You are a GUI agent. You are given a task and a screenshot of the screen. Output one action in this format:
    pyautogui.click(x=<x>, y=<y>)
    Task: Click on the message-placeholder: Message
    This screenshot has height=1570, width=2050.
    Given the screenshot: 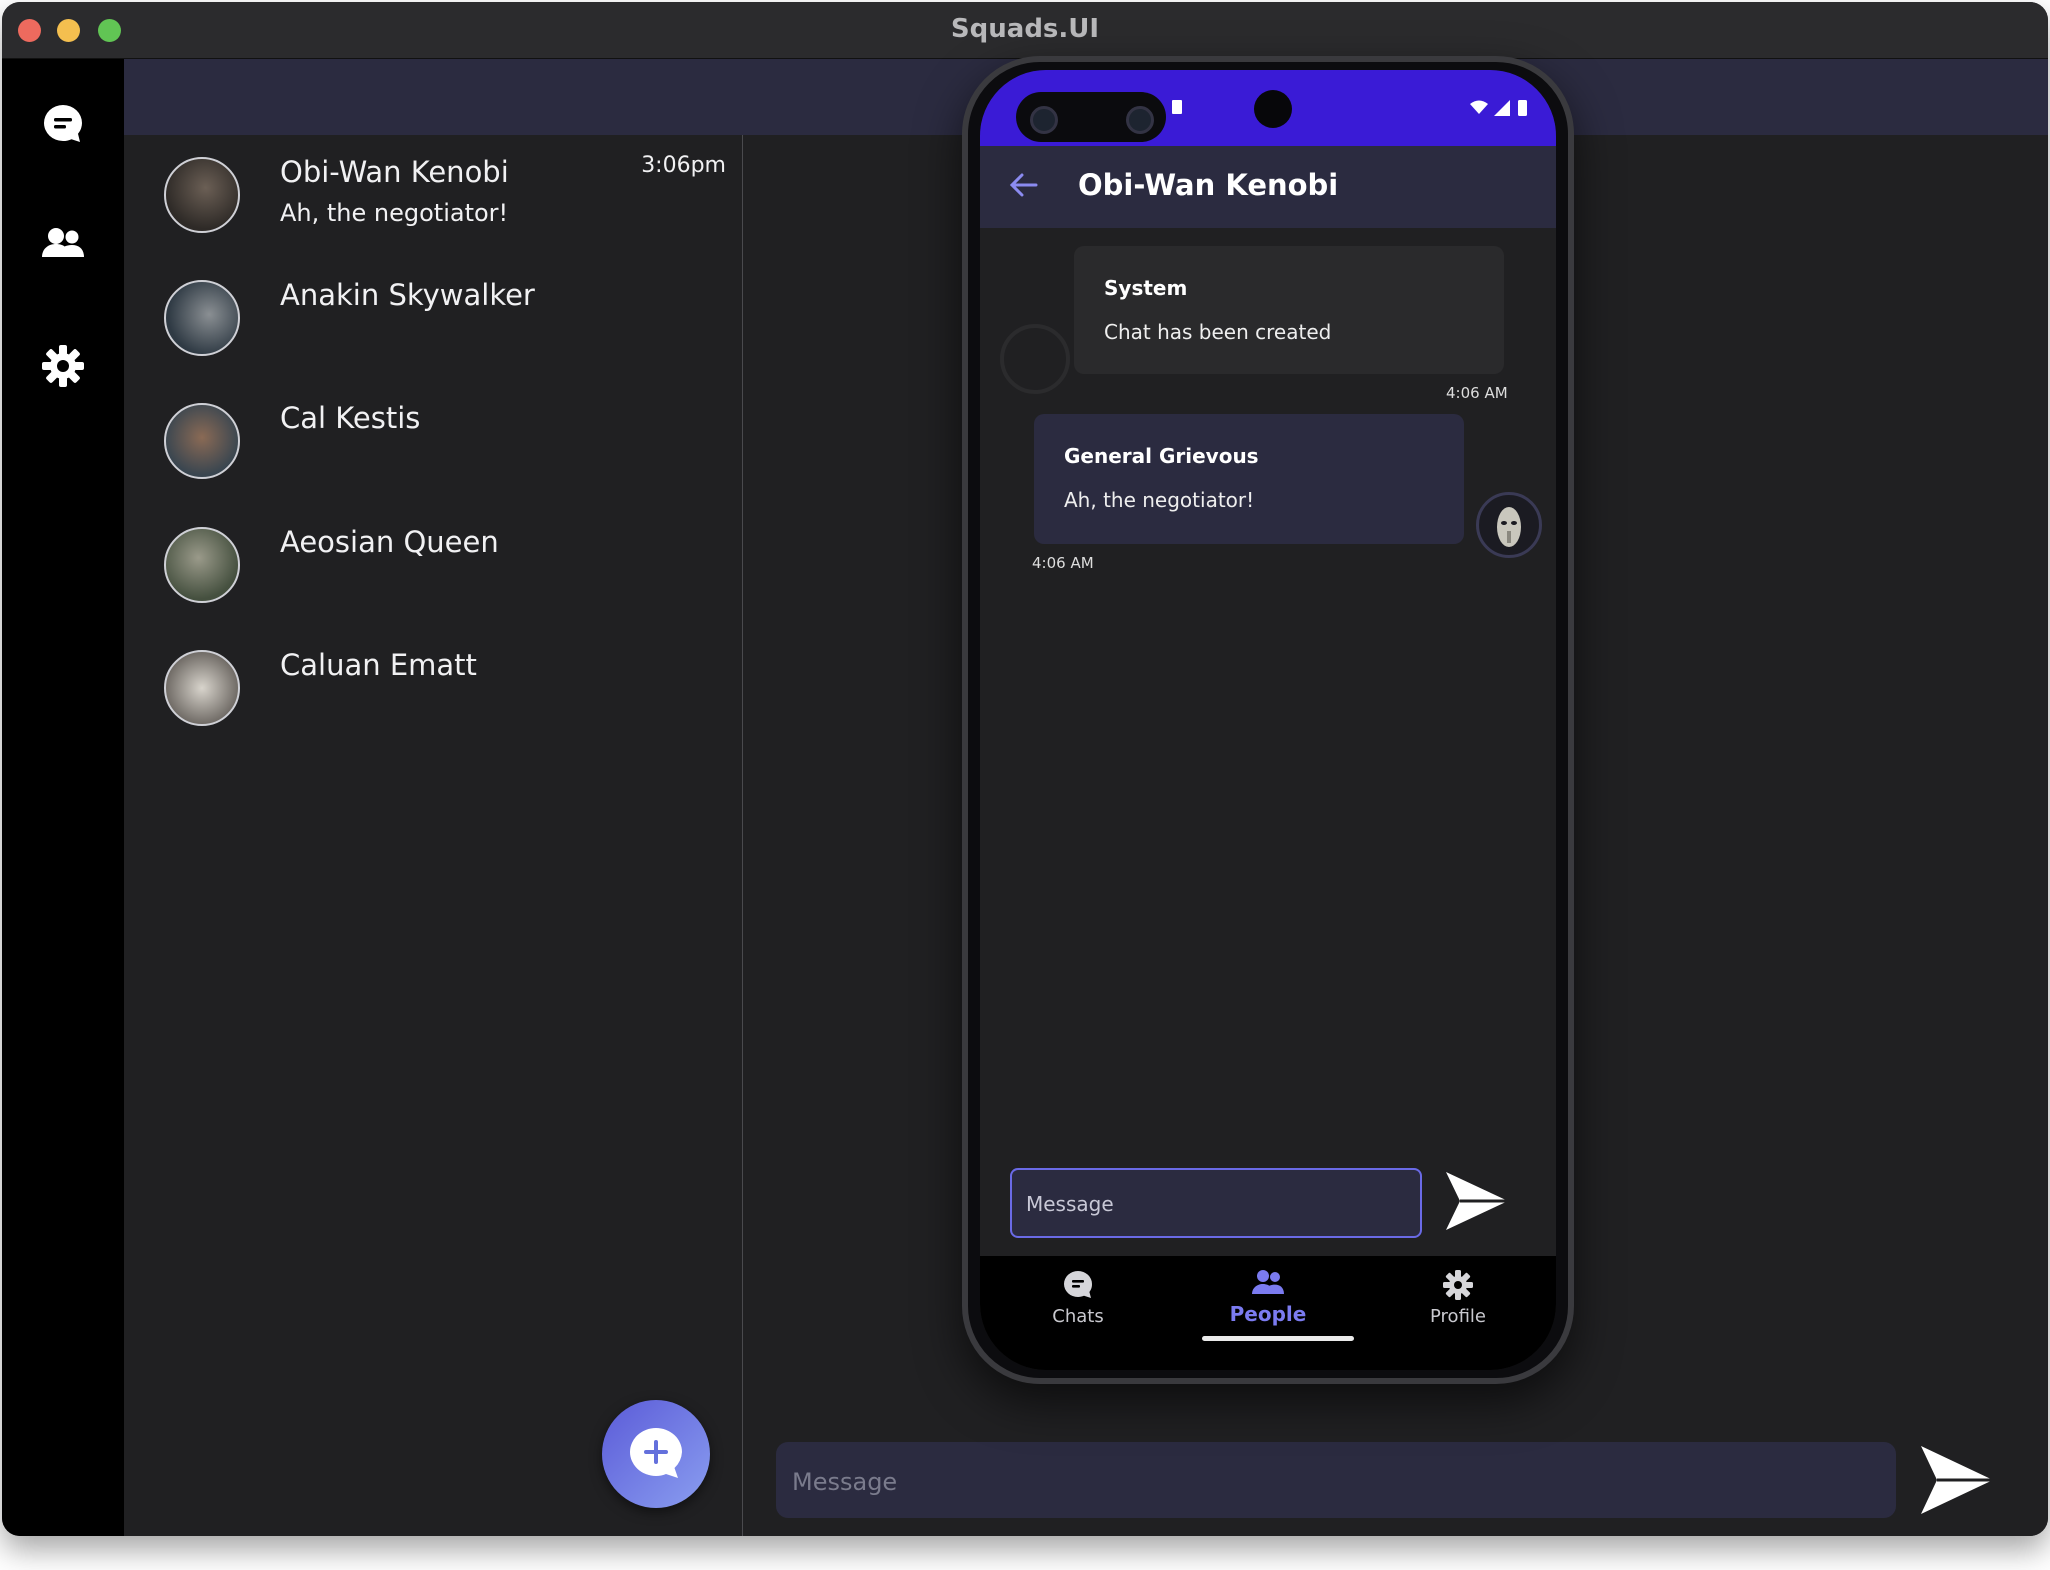 What is the action you would take?
    pyautogui.click(x=845, y=1482)
    